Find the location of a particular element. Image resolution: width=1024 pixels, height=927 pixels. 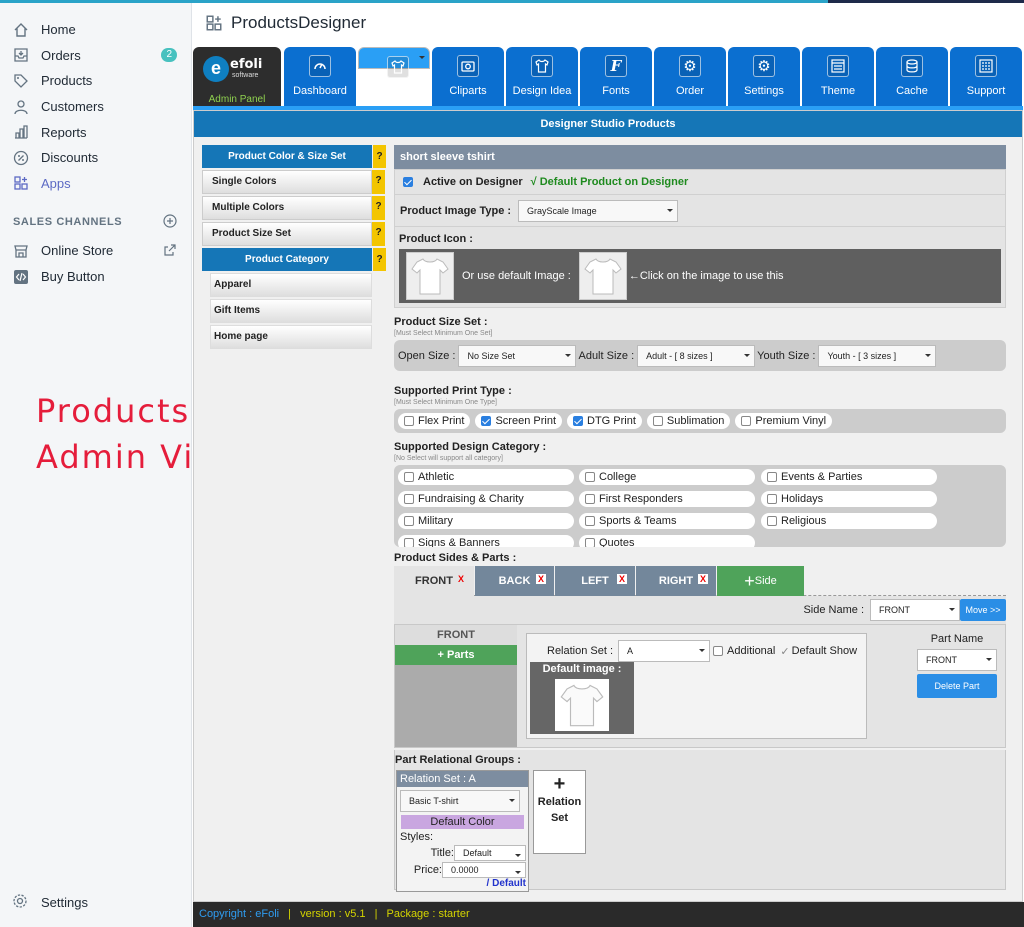

print-sublimation: Sublimation is located at coordinates (688, 421).